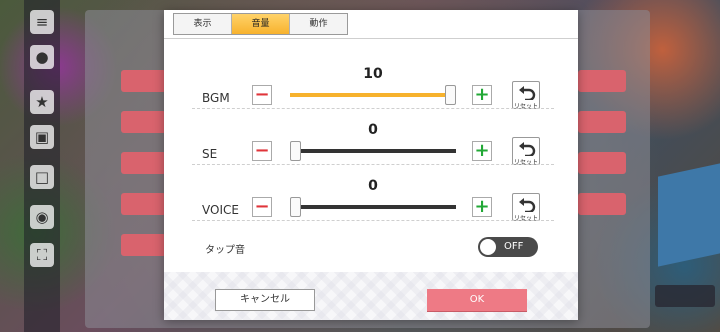 Image resolution: width=720 pixels, height=332 pixels. What do you see at coordinates (482, 207) in the screenshot?
I see `voice-increase-button: +` at bounding box center [482, 207].